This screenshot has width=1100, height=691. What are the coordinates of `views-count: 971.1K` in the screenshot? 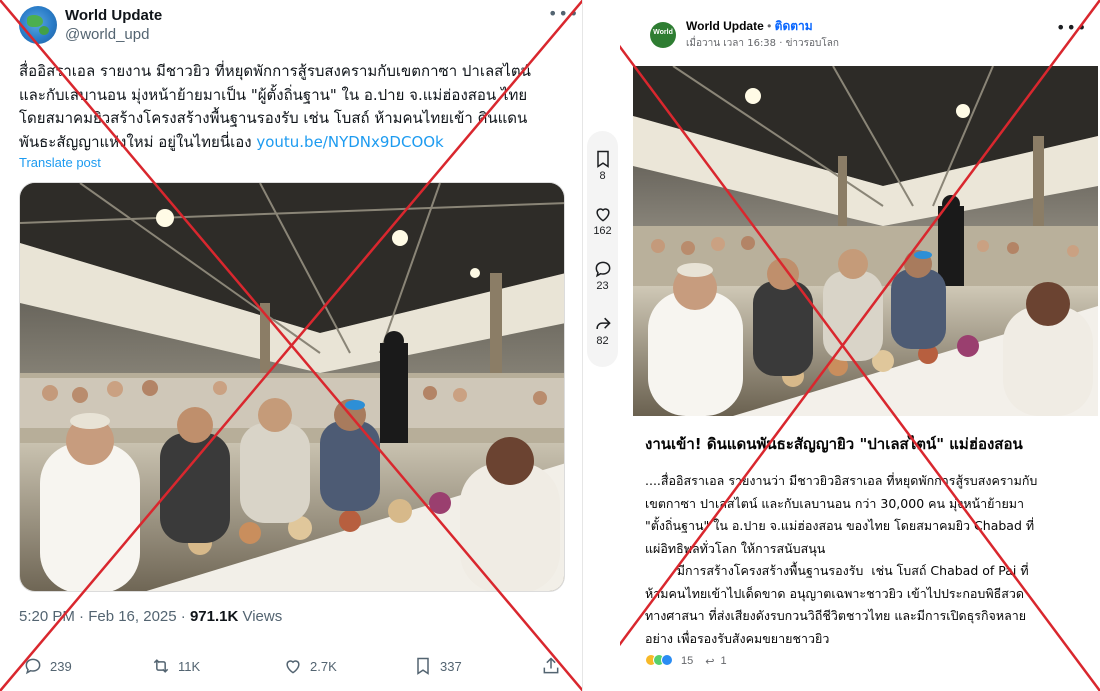 It's located at (214, 616).